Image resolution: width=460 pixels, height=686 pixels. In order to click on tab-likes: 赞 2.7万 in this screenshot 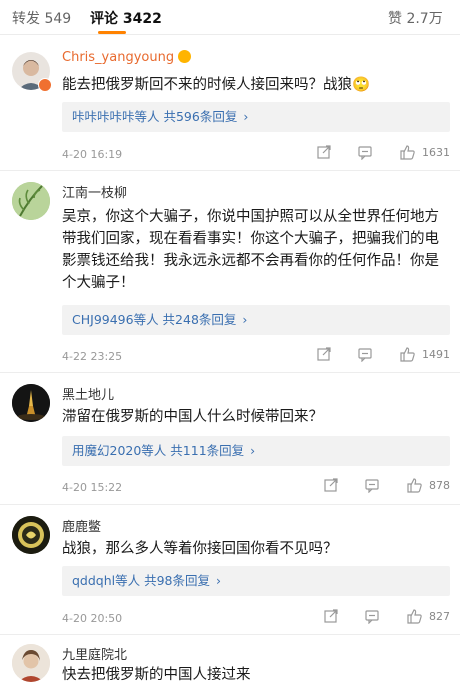, I will do `click(415, 18)`.